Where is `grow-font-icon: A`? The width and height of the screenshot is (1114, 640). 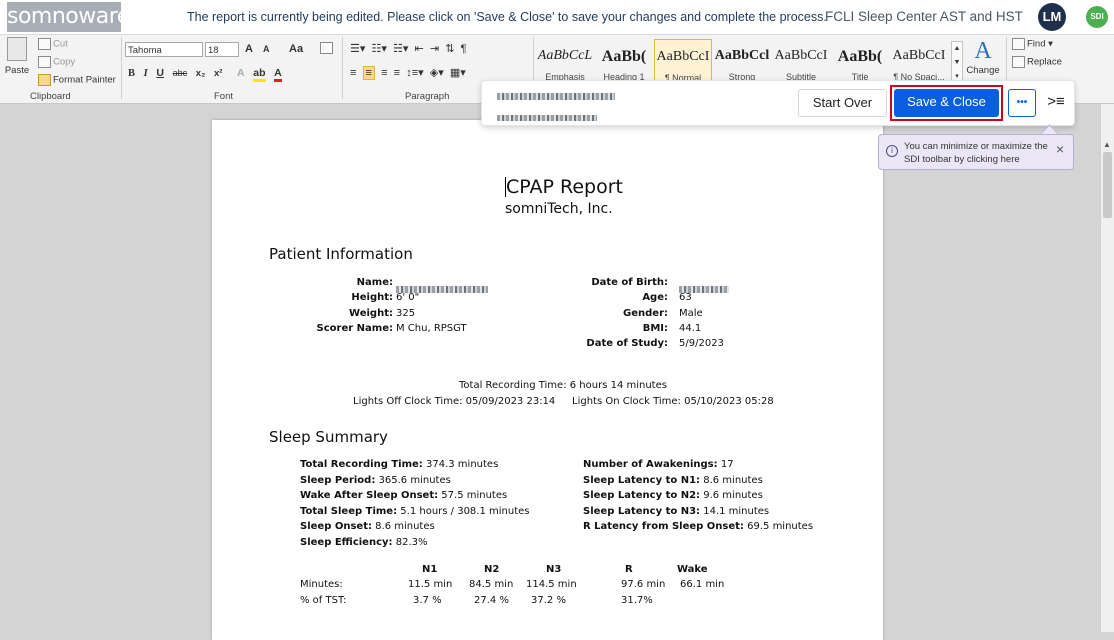 grow-font-icon: A is located at coordinates (249, 49).